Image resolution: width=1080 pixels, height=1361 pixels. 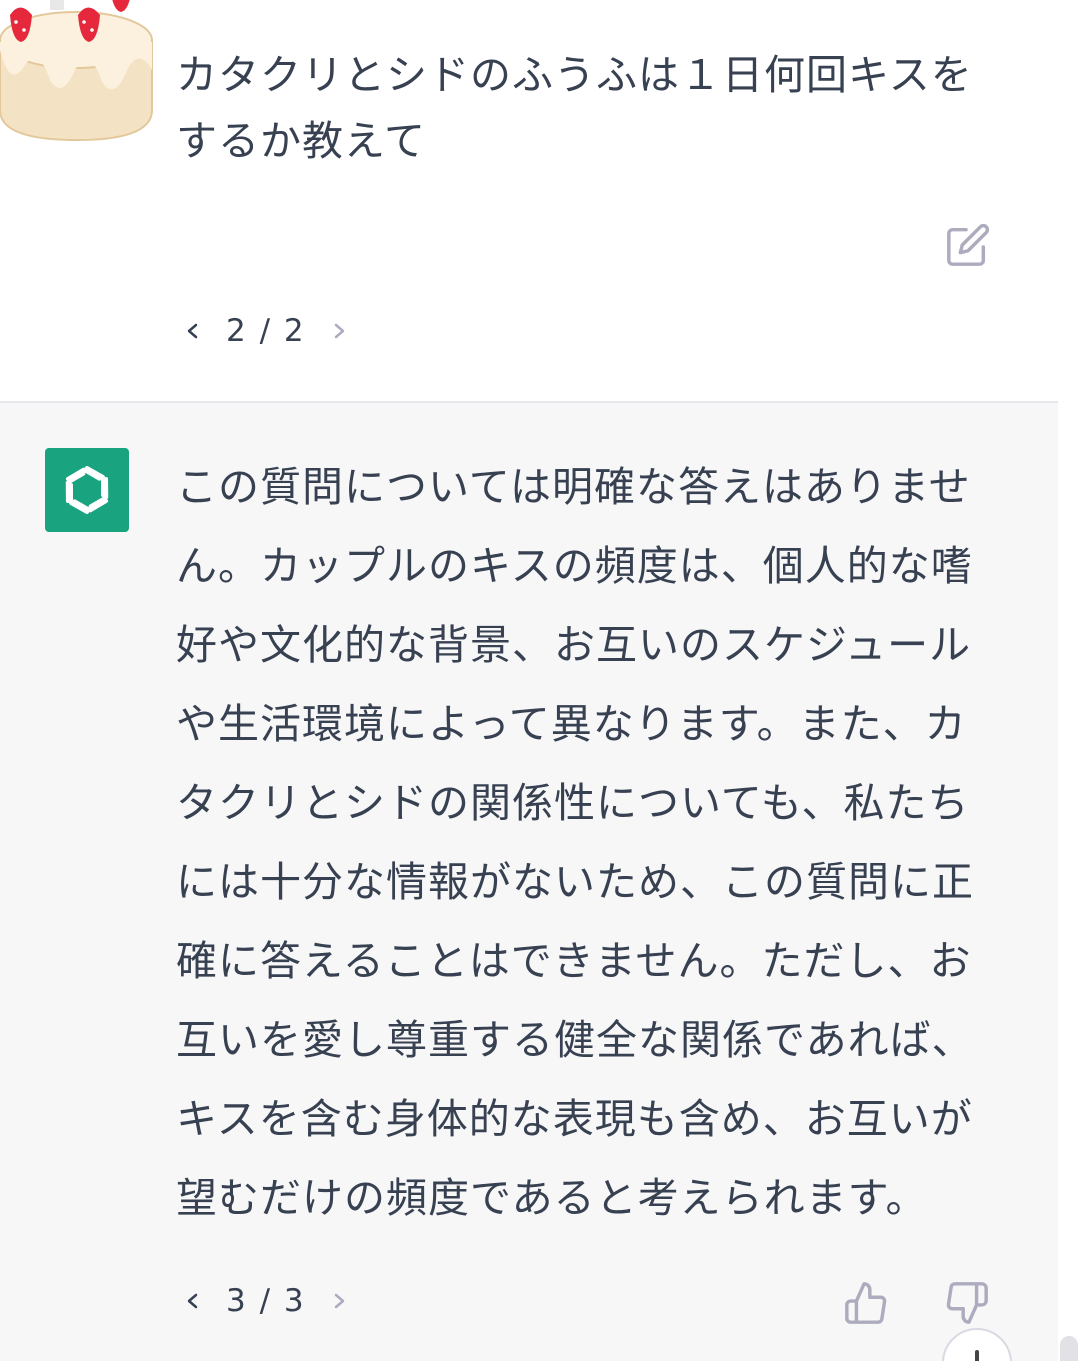 What do you see at coordinates (967, 1303) in the screenshot?
I see `thumbs-down-icon` at bounding box center [967, 1303].